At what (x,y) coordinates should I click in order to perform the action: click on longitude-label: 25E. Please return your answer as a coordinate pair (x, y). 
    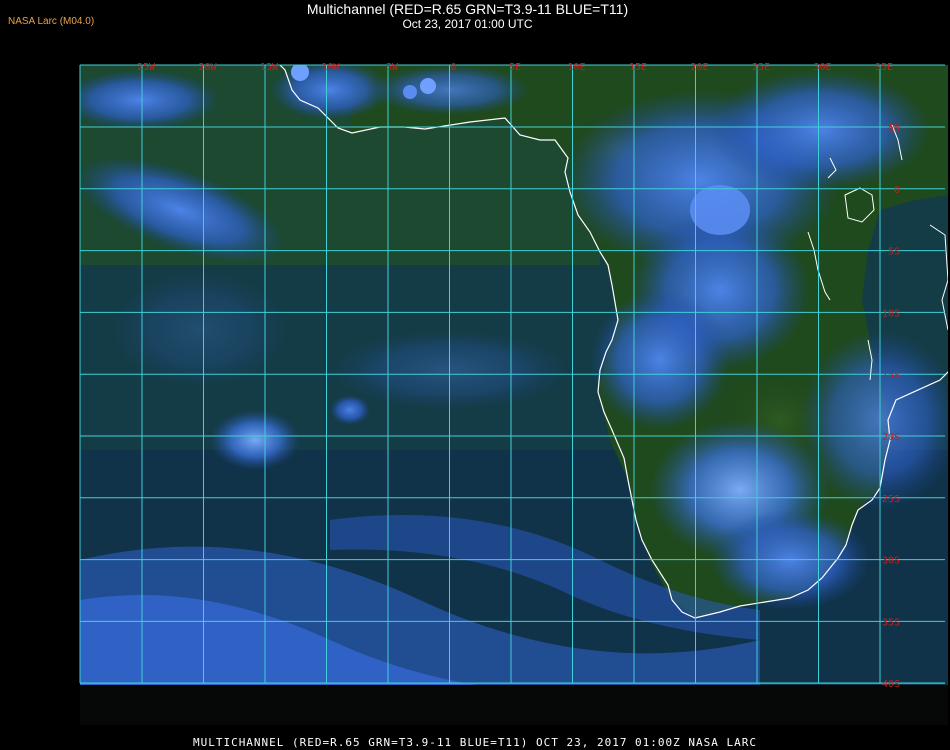
    Looking at the image, I should click on (761, 67).